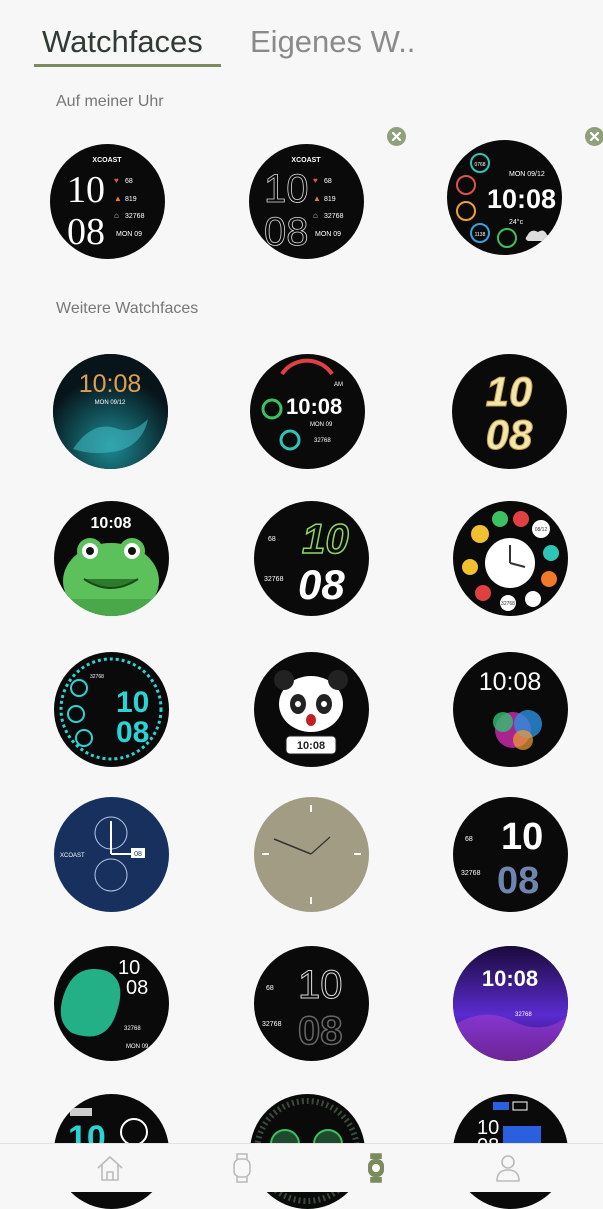 This screenshot has height=1209, width=603. I want to click on tab-watchfaces: Watchfaces, so click(122, 42).